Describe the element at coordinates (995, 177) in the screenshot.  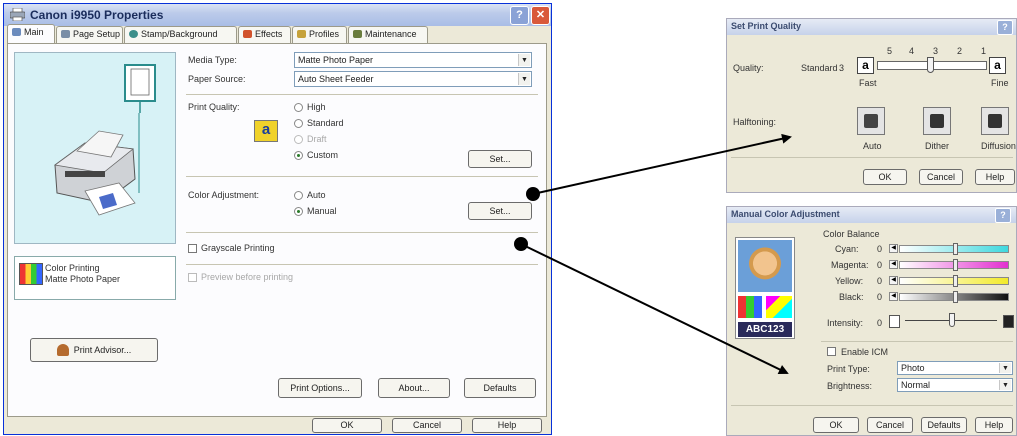
I see `quality-help-button: Help` at that location.